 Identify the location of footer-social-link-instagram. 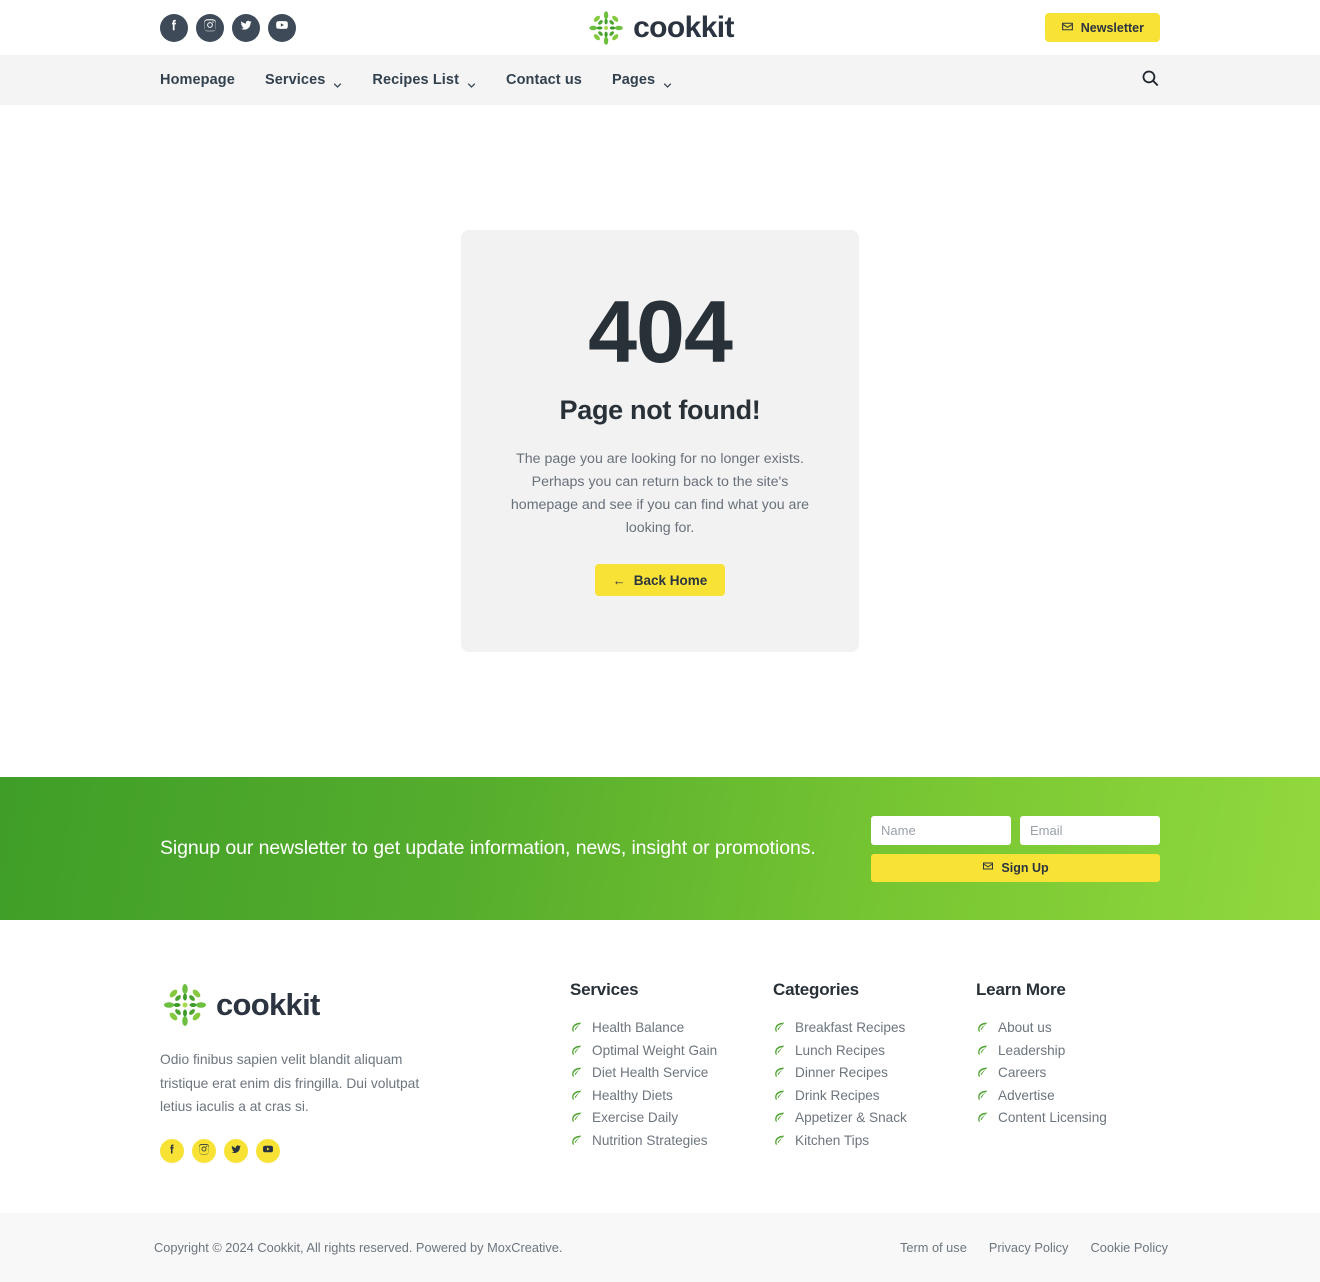
(204, 1151).